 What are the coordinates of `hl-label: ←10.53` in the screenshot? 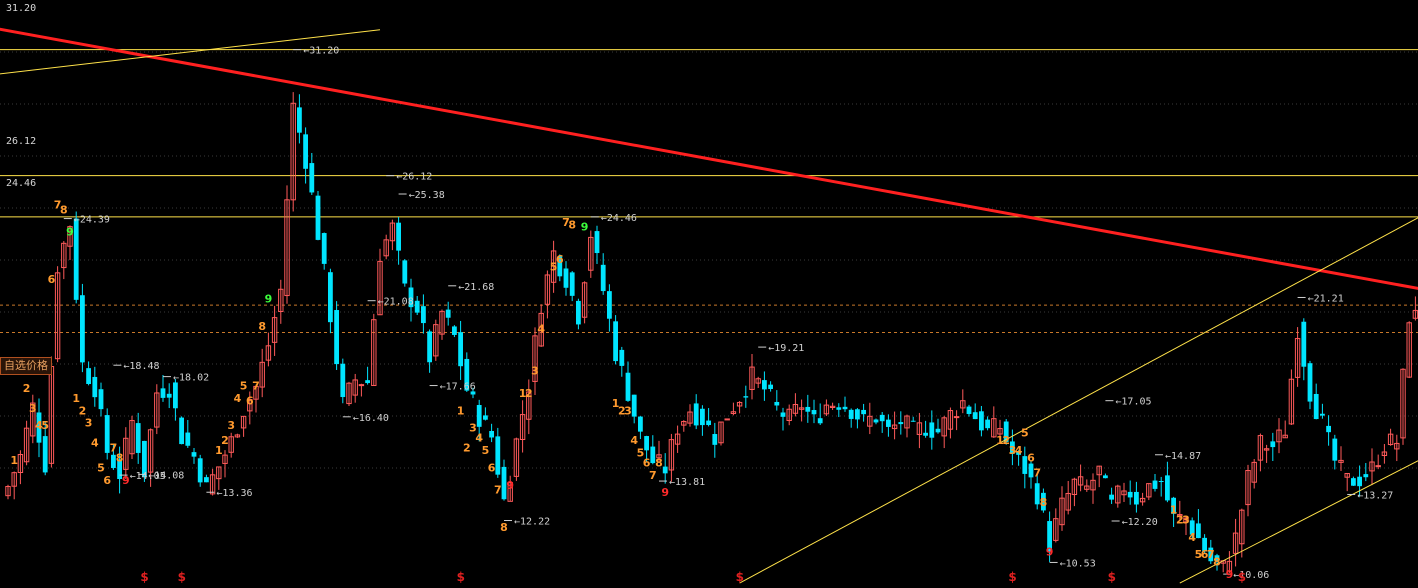 It's located at (1078, 563).